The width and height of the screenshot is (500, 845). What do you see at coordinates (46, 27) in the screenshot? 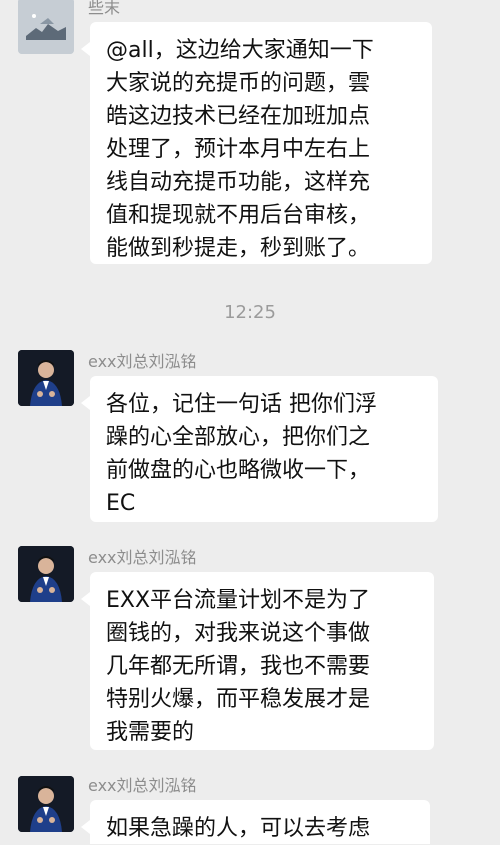
I see `landscape-avatar` at bounding box center [46, 27].